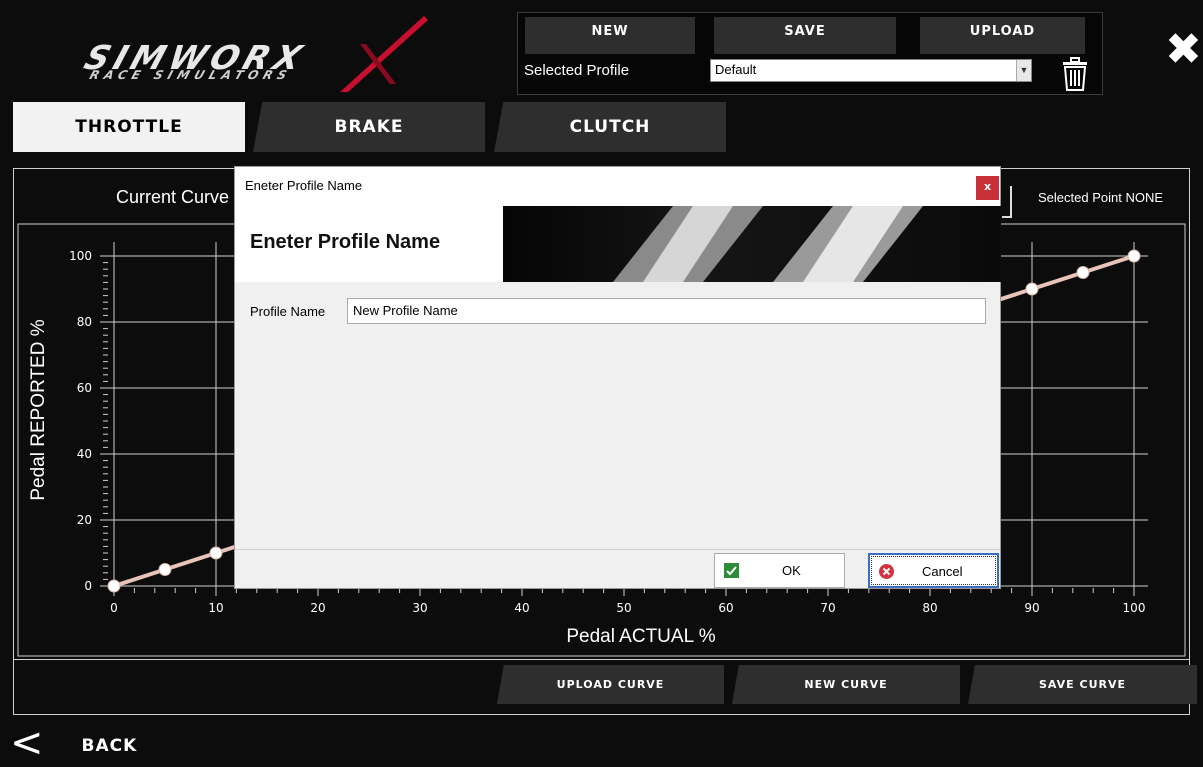 This screenshot has height=767, width=1203. Describe the element at coordinates (666, 311) in the screenshot. I see `profile-name-input: New Profile Name` at that location.